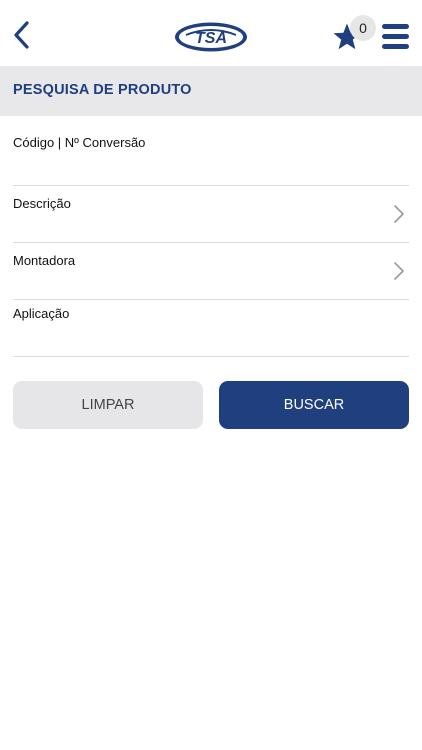 The height and width of the screenshot is (750, 422). I want to click on description-field: Descrição, so click(211, 219).